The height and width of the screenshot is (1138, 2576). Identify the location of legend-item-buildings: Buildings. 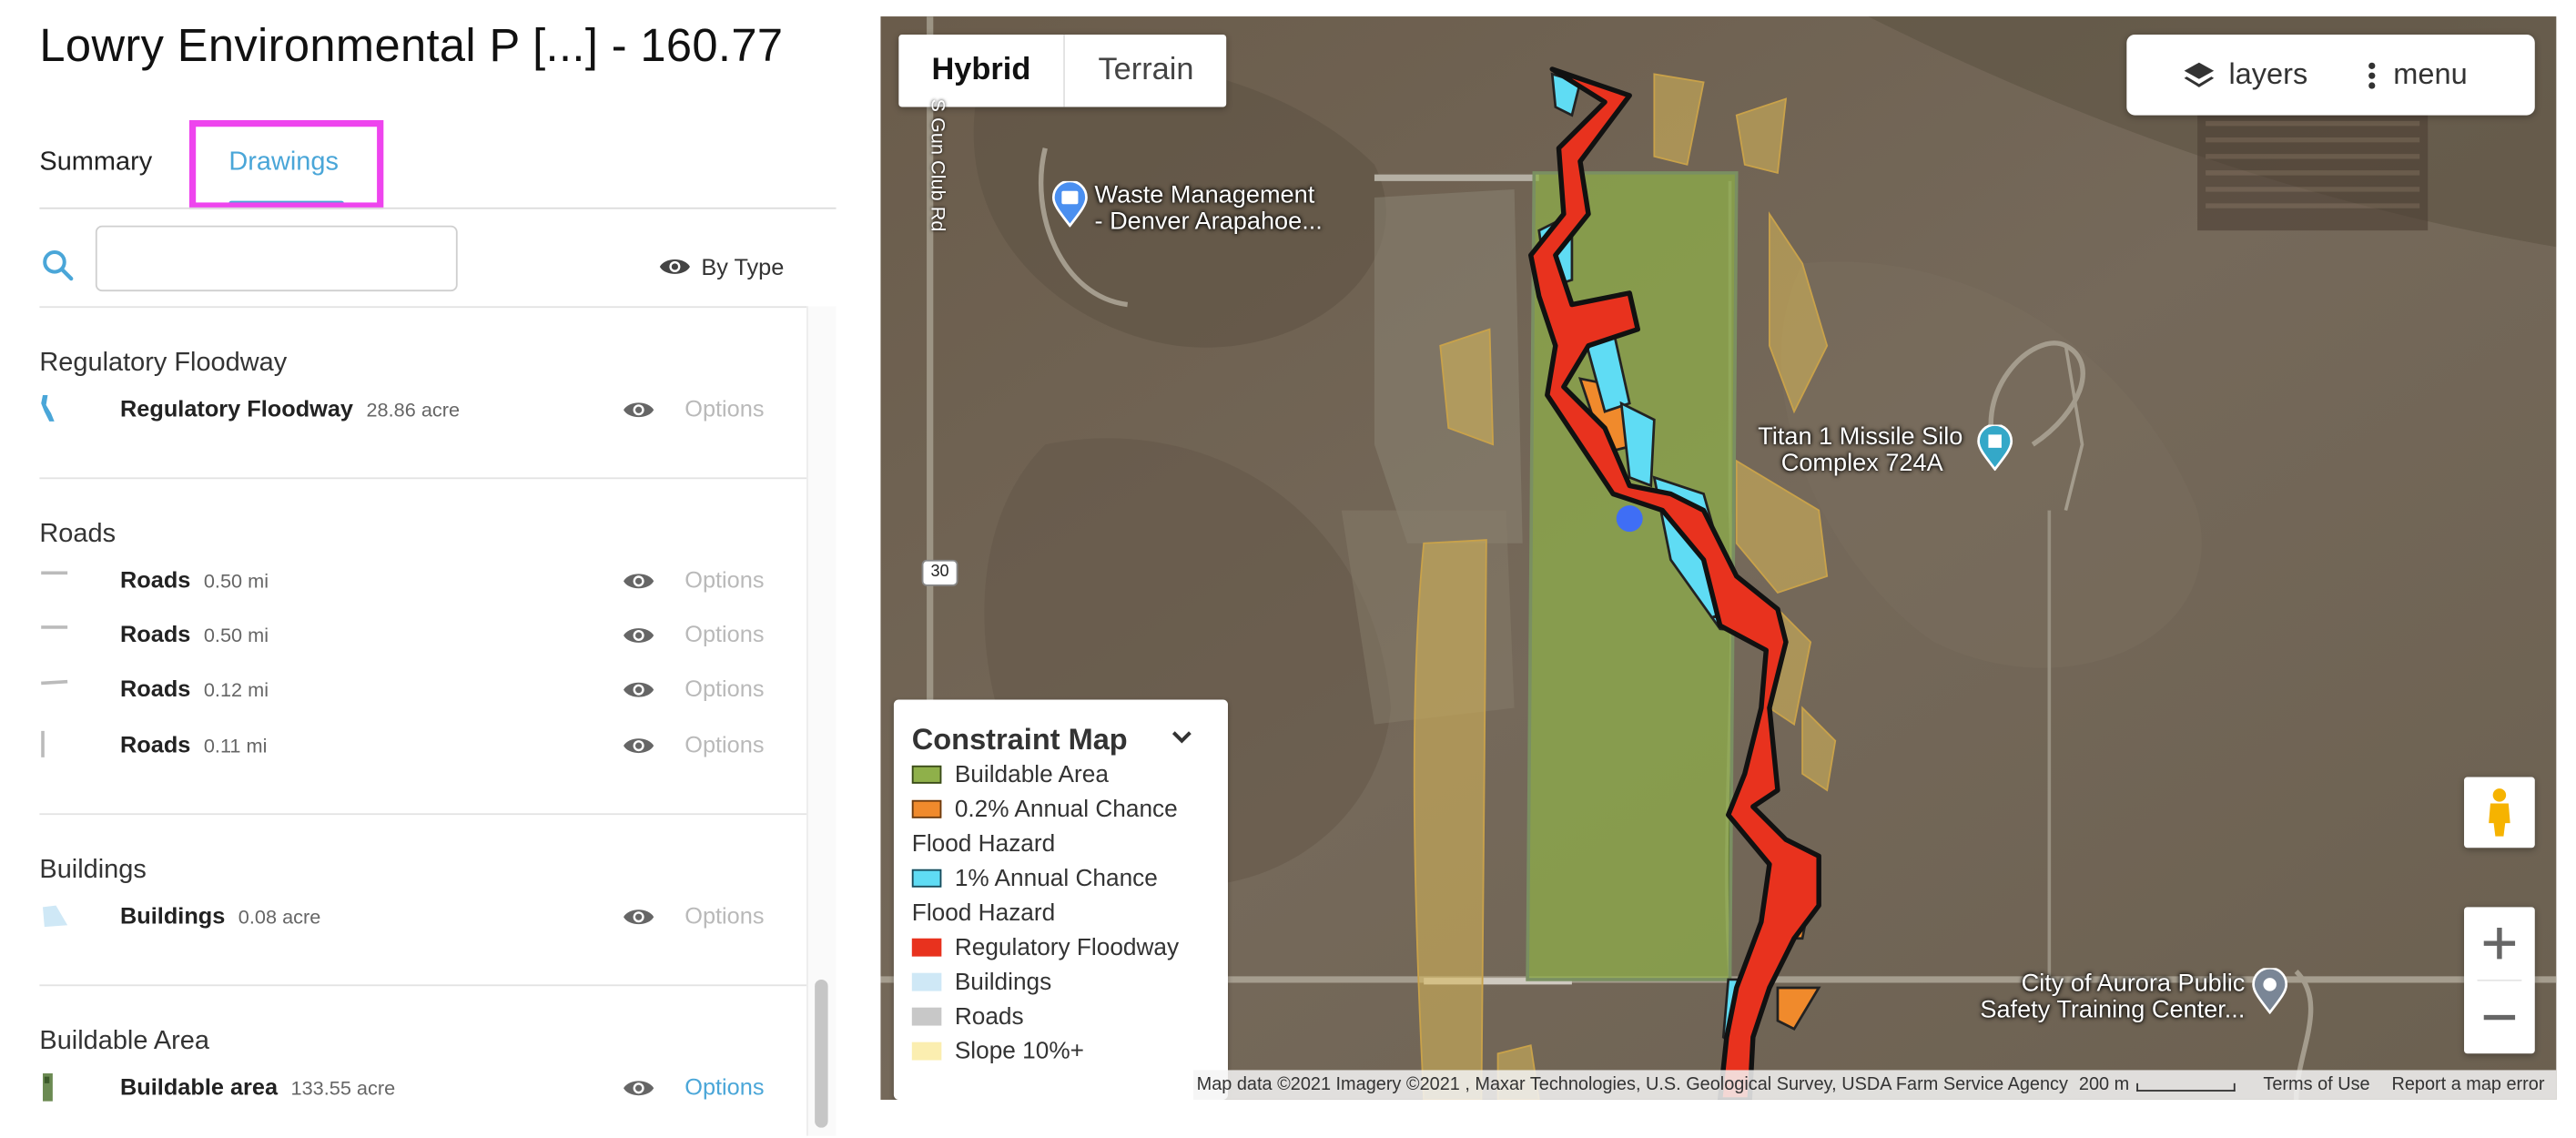
(981, 983).